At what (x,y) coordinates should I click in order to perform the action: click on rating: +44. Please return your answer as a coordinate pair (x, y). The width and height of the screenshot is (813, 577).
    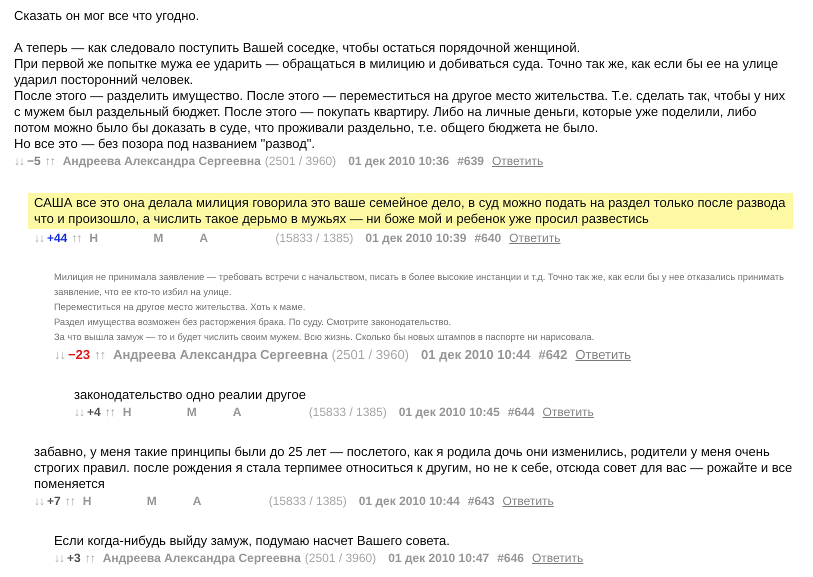
    Looking at the image, I should click on (57, 238).